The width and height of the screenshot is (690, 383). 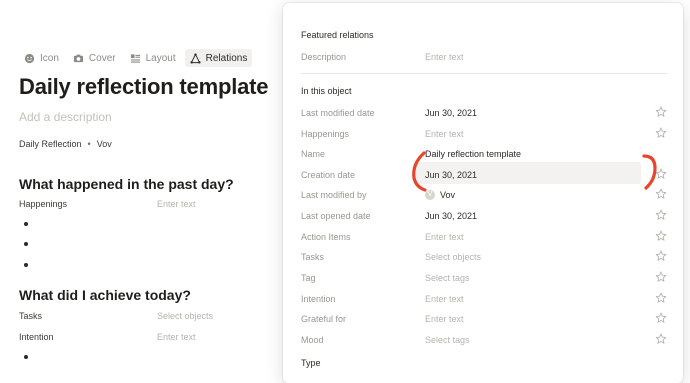 What do you see at coordinates (483, 58) in the screenshot?
I see `relation-row-description: Description Enter text` at bounding box center [483, 58].